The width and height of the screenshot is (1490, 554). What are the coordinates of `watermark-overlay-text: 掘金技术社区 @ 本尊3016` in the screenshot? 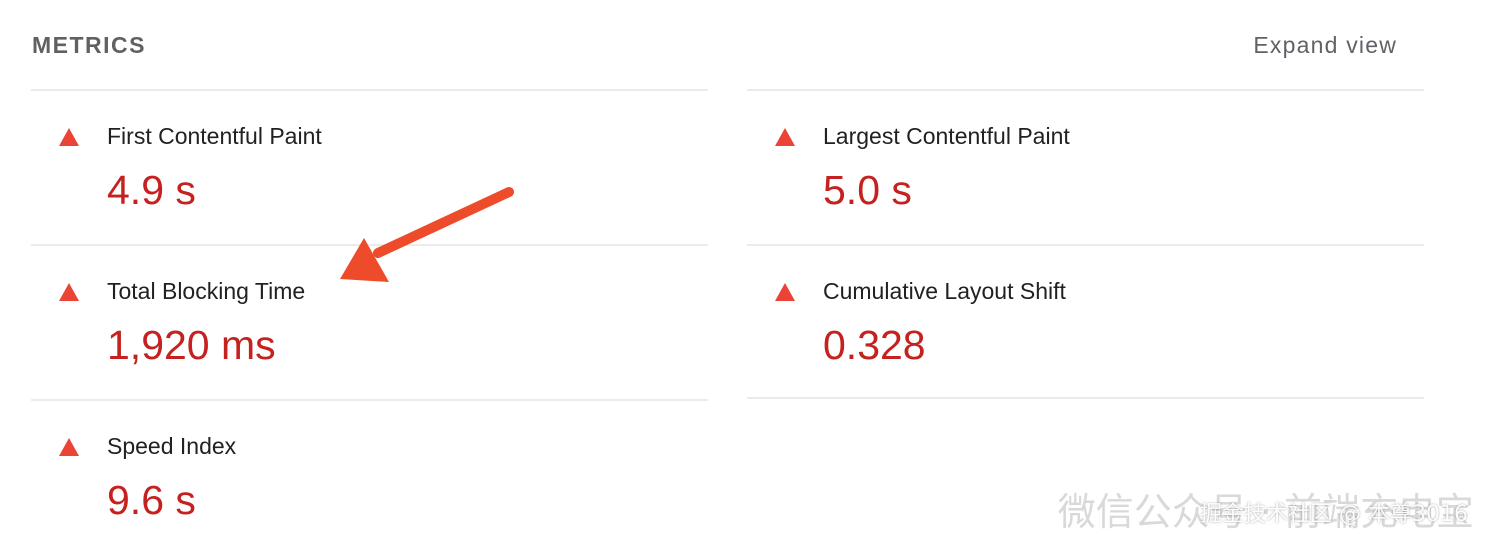 It's located at (1334, 514).